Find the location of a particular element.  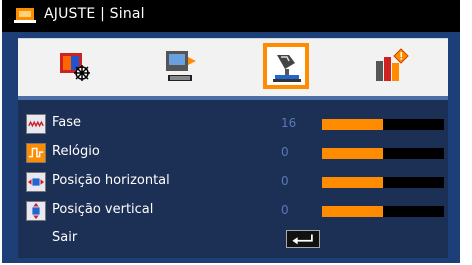

menu-item-clock: Relógio 0 is located at coordinates (235, 153).